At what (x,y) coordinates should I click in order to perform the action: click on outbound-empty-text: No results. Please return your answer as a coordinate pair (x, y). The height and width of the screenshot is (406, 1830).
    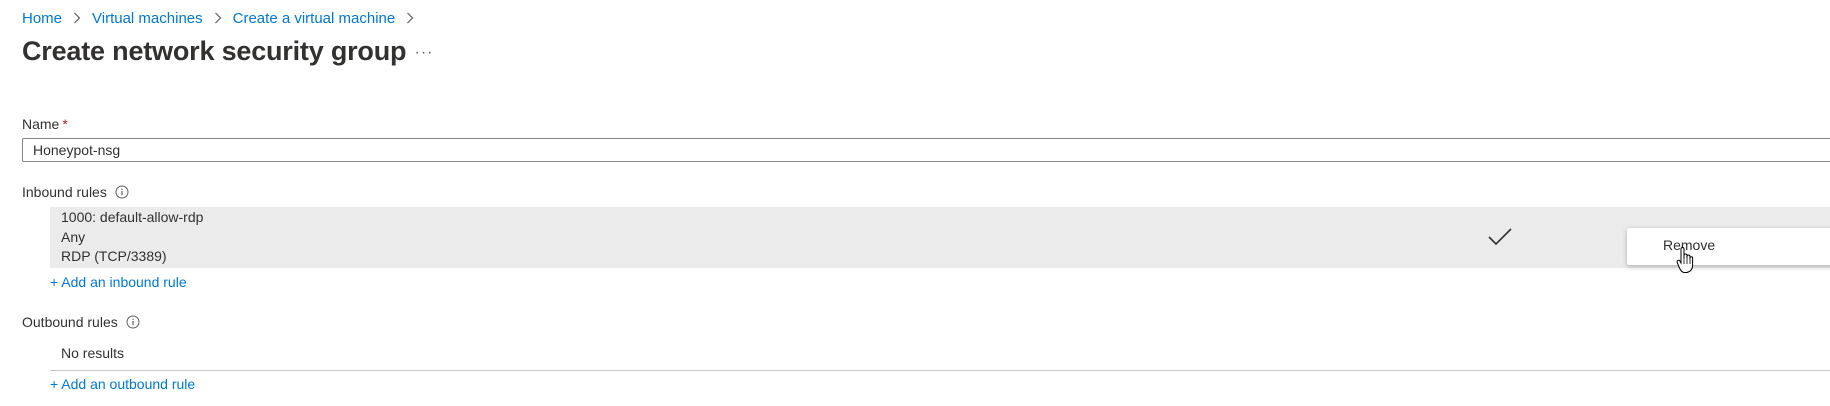
    Looking at the image, I should click on (93, 353).